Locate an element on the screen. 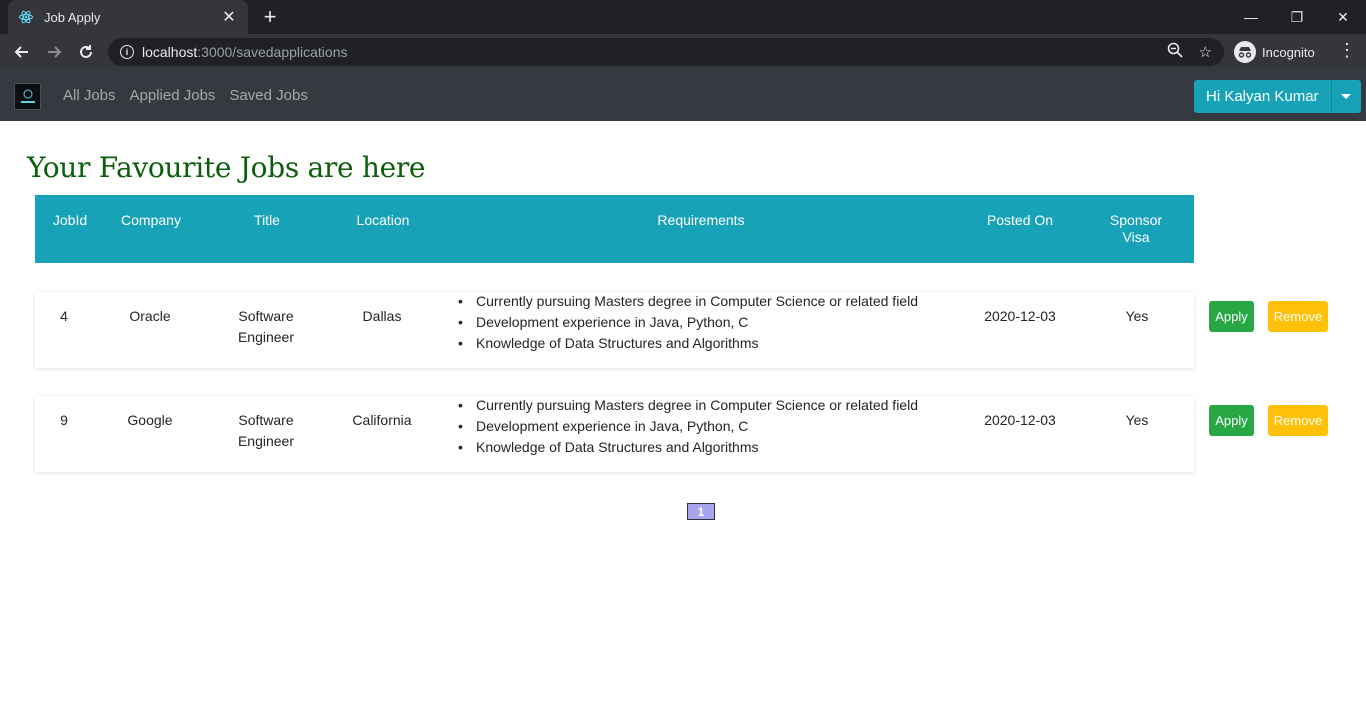 The width and height of the screenshot is (1366, 727). nav-links: All Jobs Applied Jobs Saved Jobs is located at coordinates (185, 95).